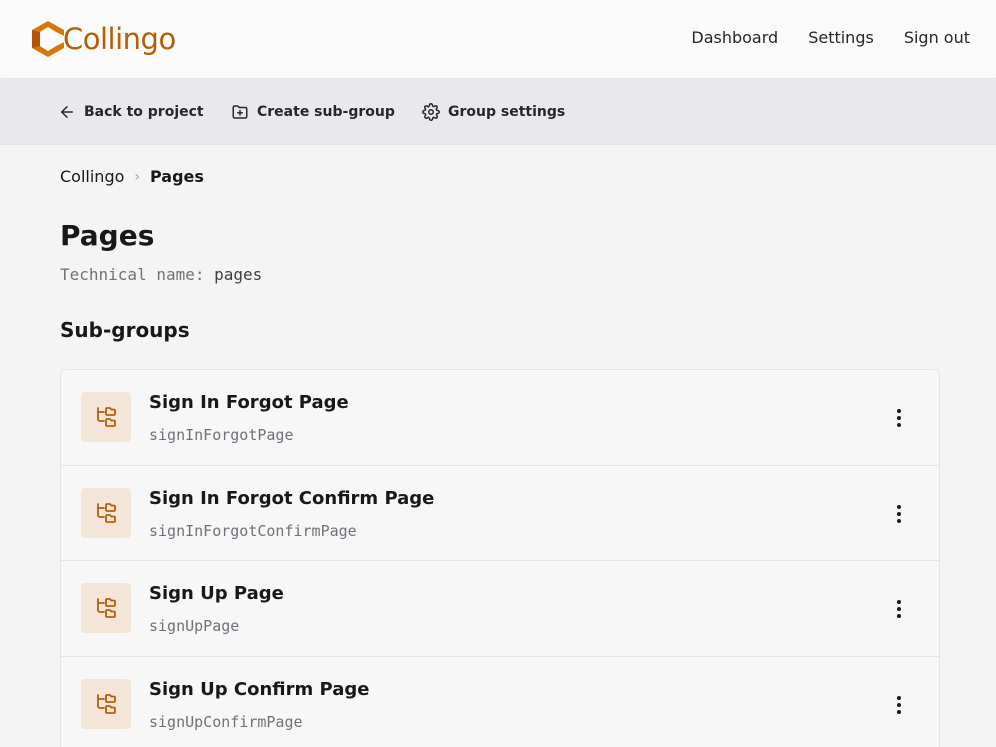 The height and width of the screenshot is (747, 996). I want to click on folder-plus-icon, so click(240, 112).